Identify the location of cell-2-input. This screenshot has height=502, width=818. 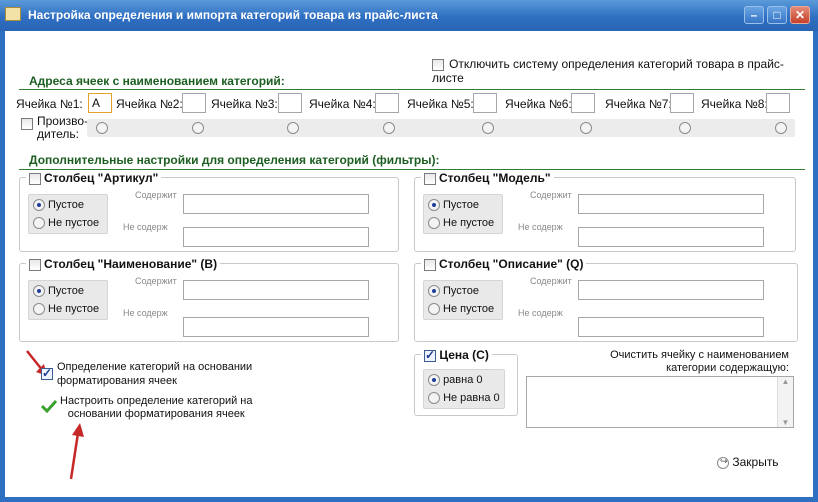
(194, 103).